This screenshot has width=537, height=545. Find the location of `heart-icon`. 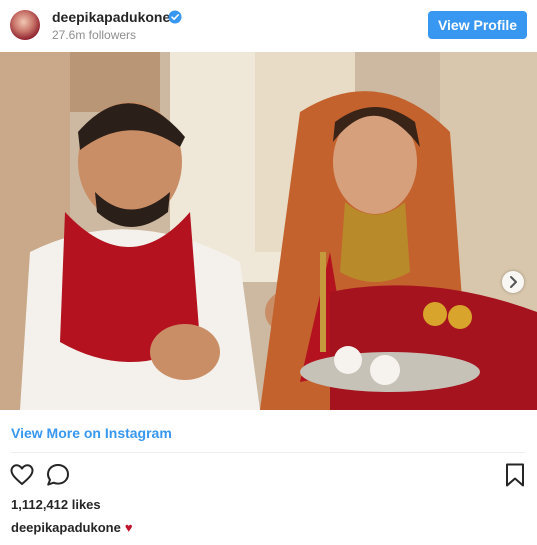

heart-icon is located at coordinates (22, 475).